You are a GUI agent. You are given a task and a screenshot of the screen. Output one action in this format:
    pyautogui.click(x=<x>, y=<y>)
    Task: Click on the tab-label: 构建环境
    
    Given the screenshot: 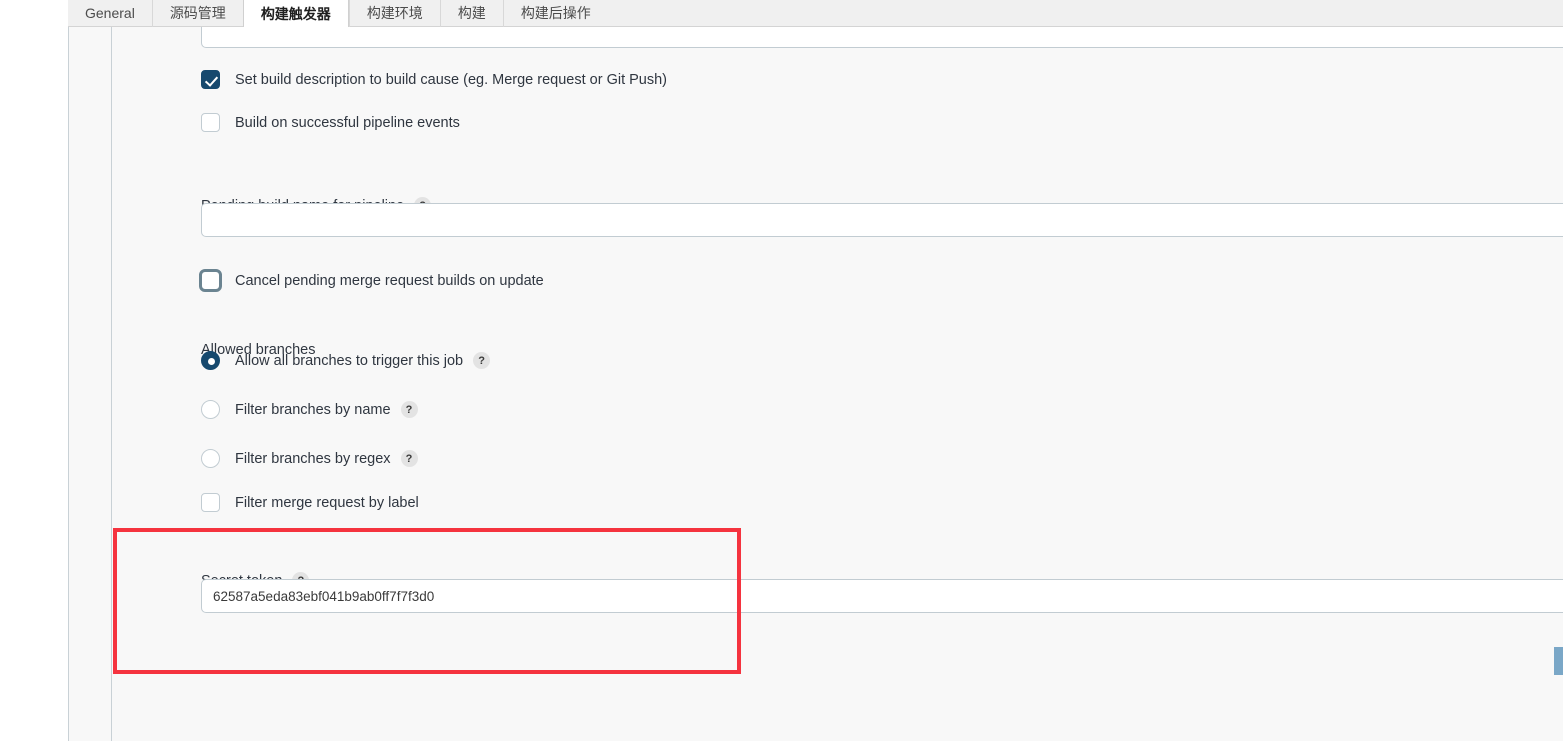 What is the action you would take?
    pyautogui.click(x=394, y=13)
    